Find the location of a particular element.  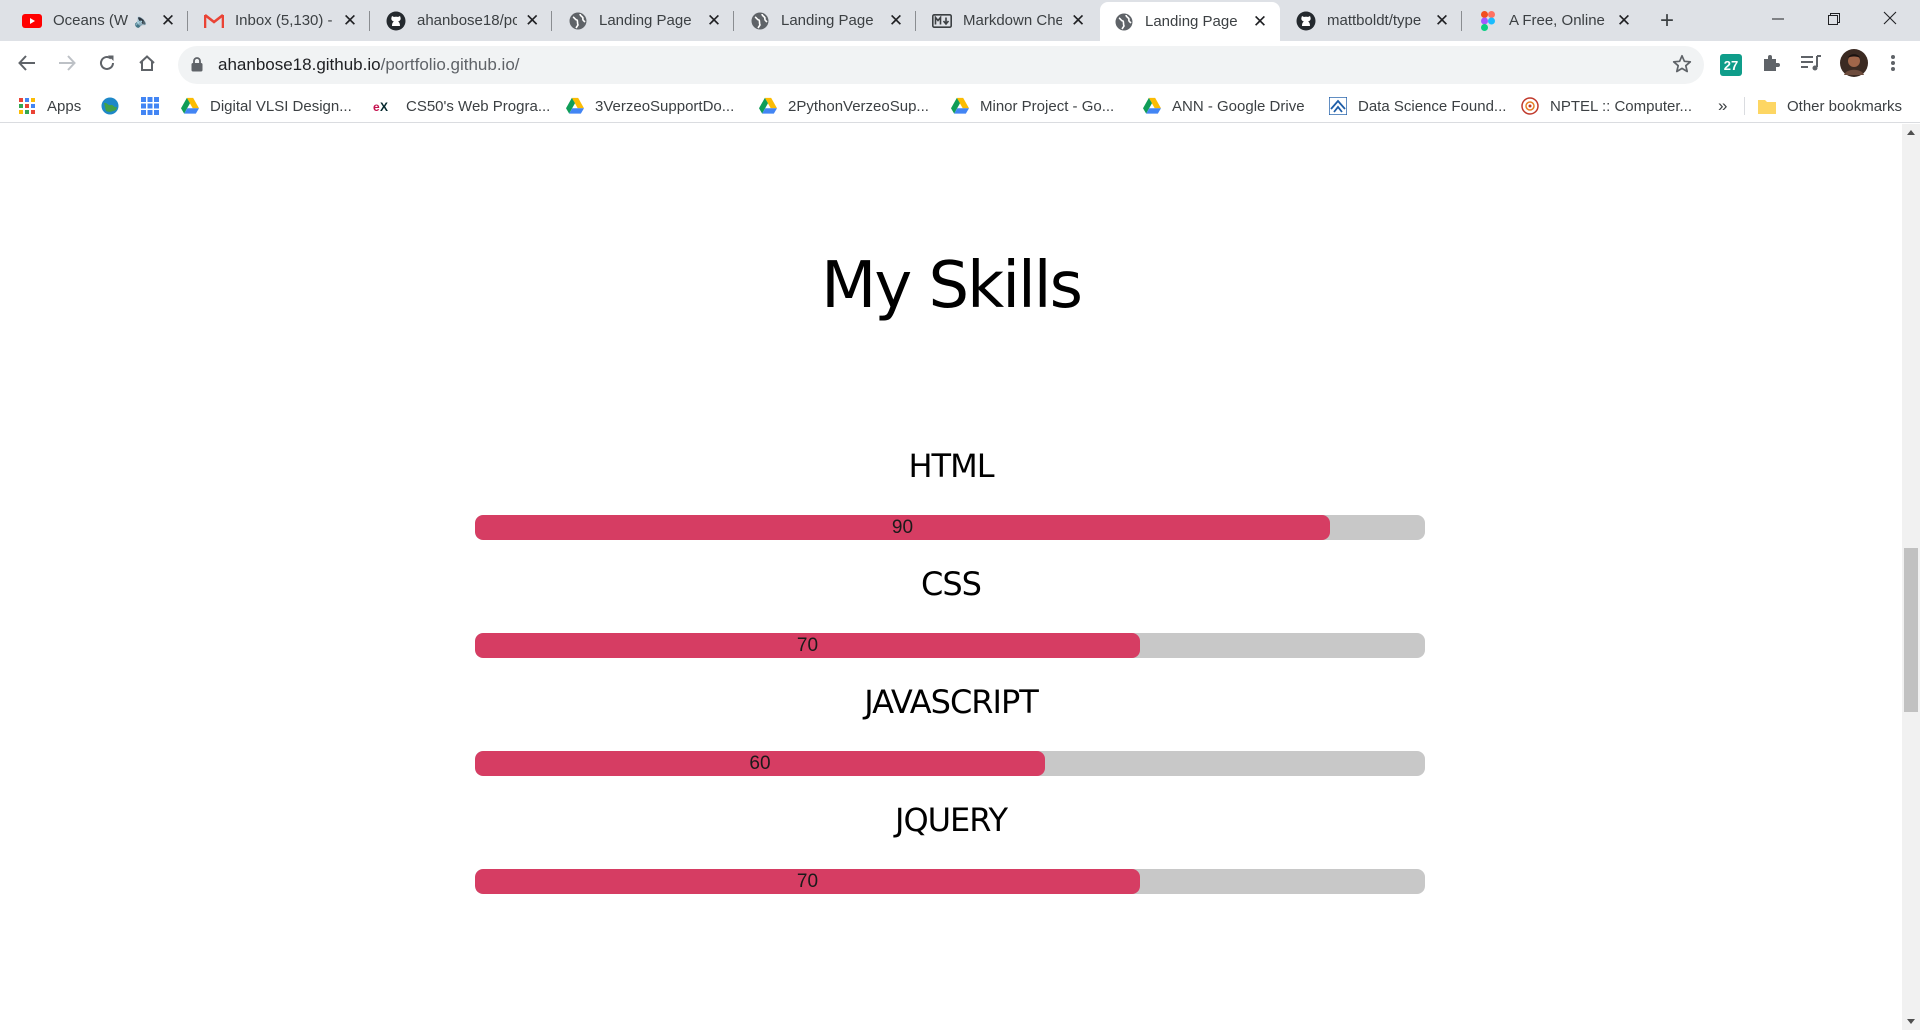

skill-label: JQUERY is located at coordinates (951, 820).